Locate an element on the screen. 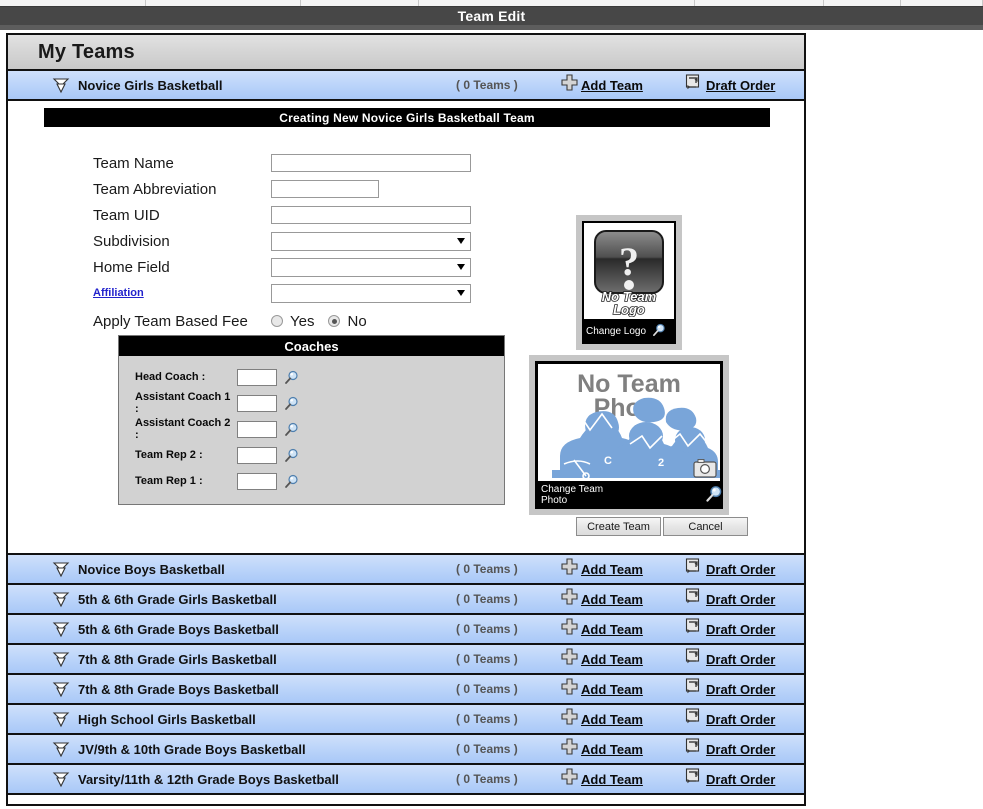  team-photo-inner: No Team Photo C 2 Change Team Photo is located at coordinates (629, 435).